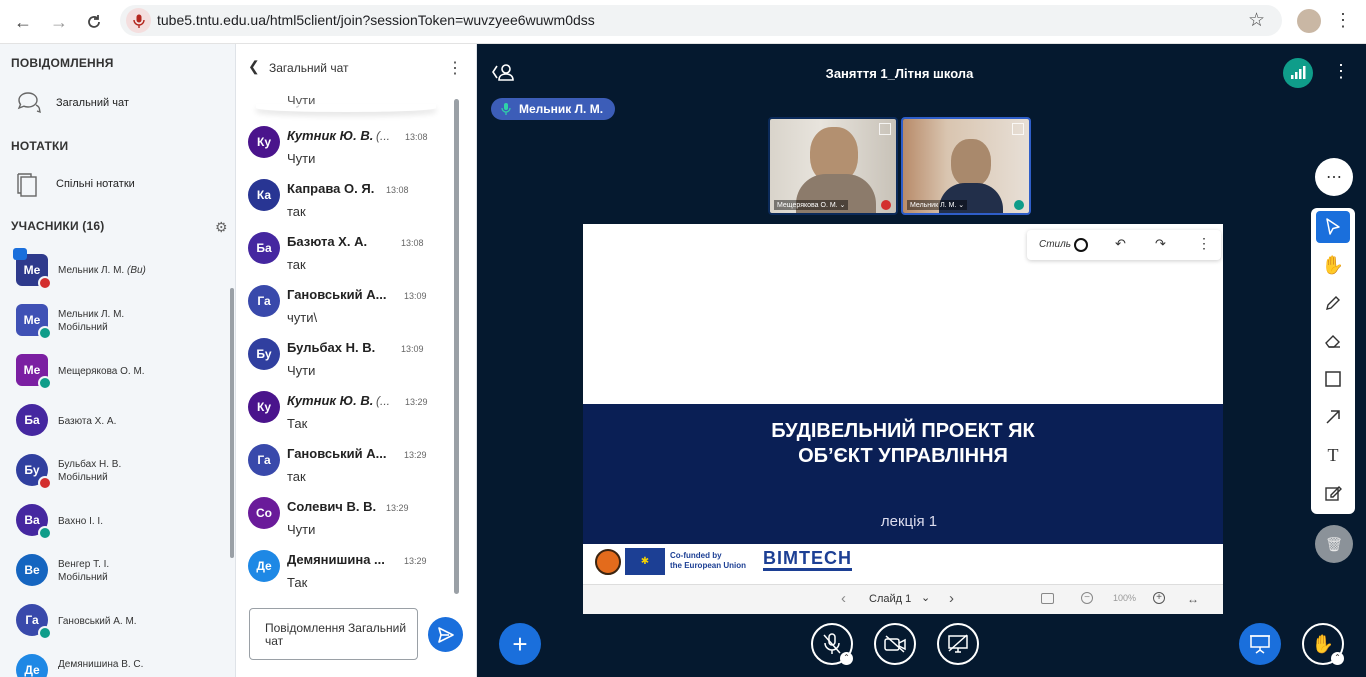 The width and height of the screenshot is (1366, 677). I want to click on eraser-icon, so click(1332, 341).